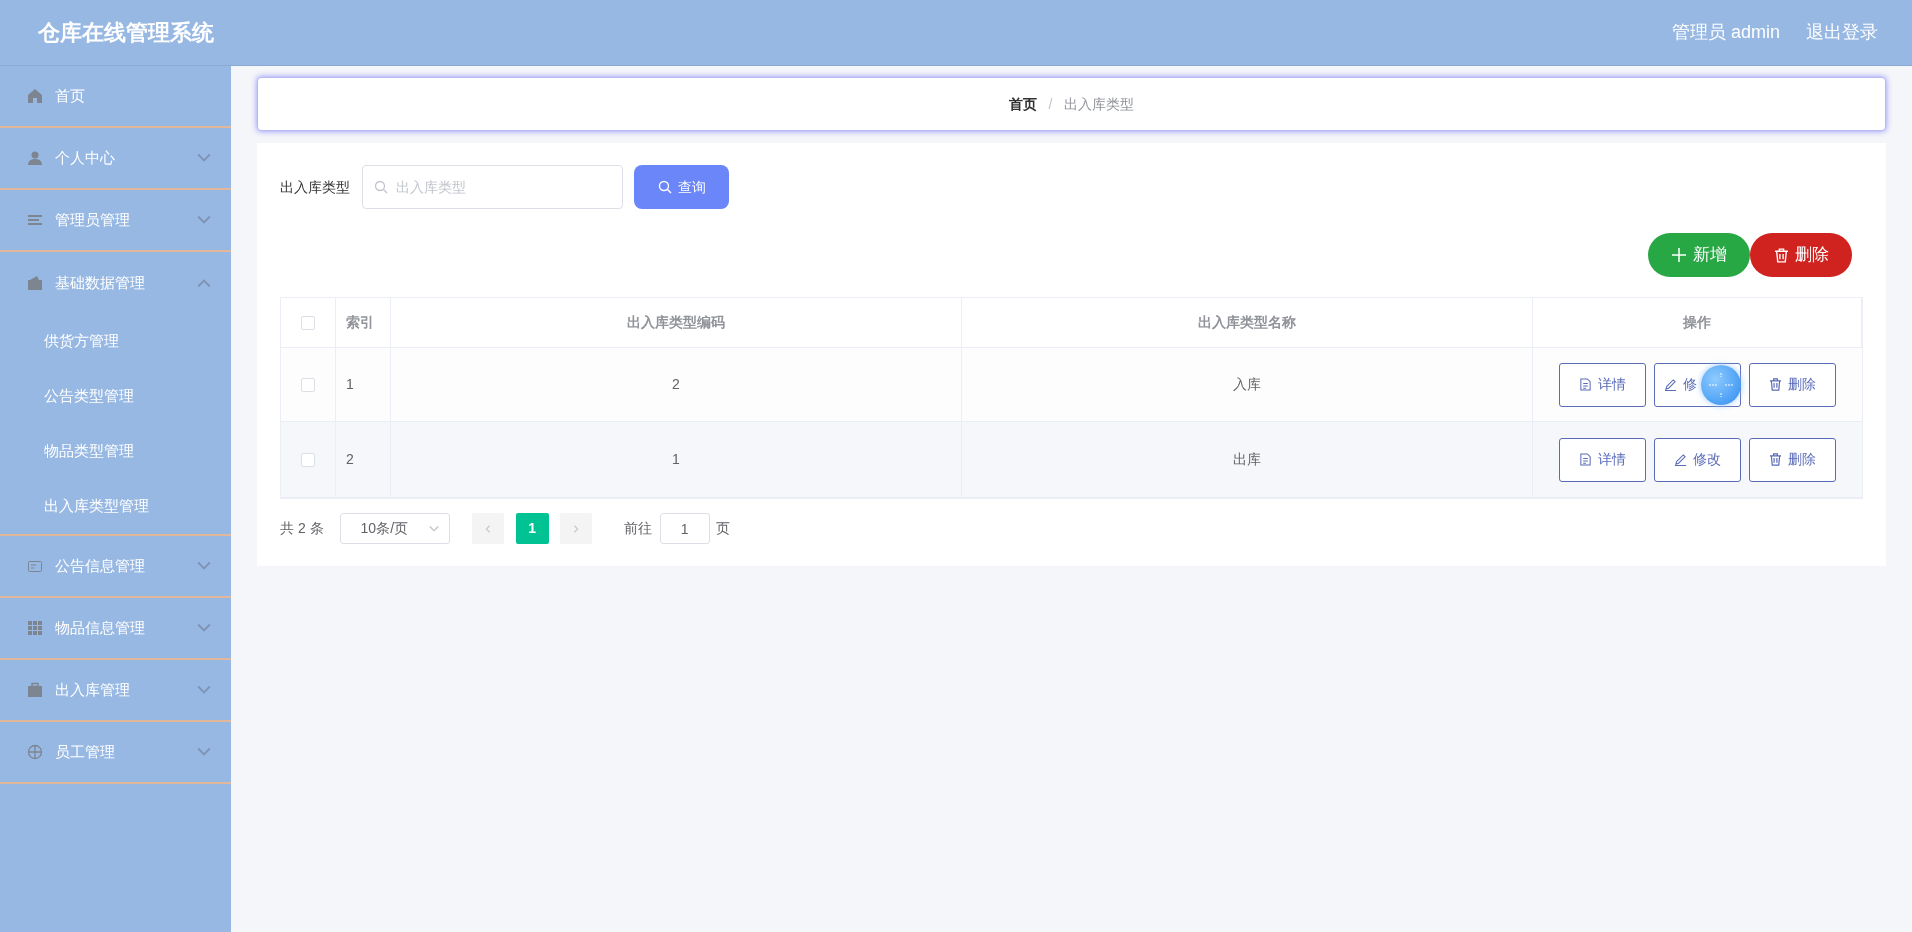 Image resolution: width=1912 pixels, height=932 pixels. Describe the element at coordinates (681, 187) in the screenshot. I see `search-button: 查询` at that location.